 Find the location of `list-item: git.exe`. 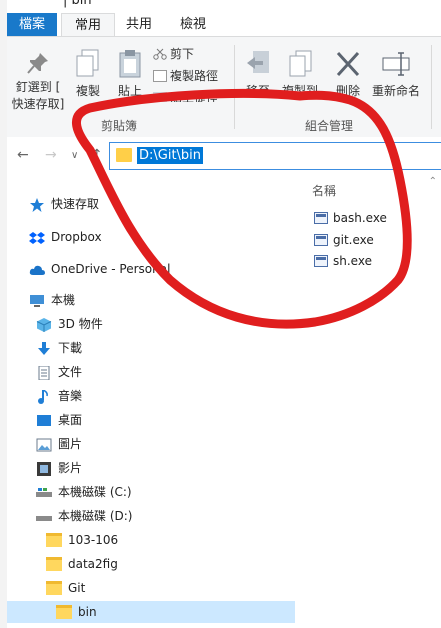

list-item: git.exe is located at coordinates (344, 240).